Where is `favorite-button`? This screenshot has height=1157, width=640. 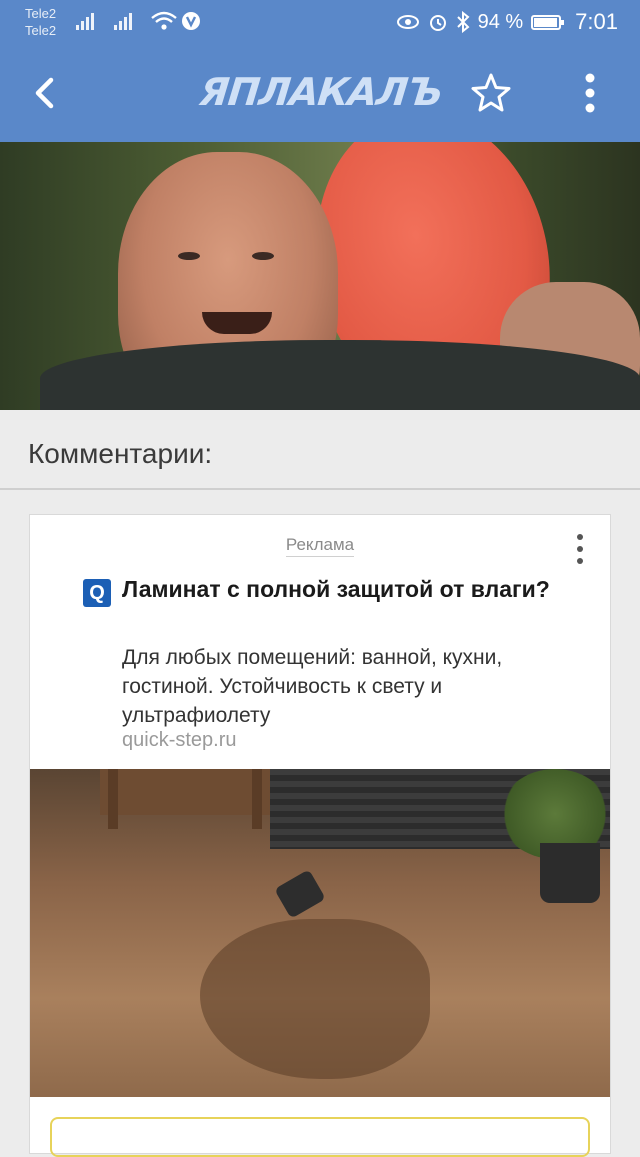 favorite-button is located at coordinates (491, 93).